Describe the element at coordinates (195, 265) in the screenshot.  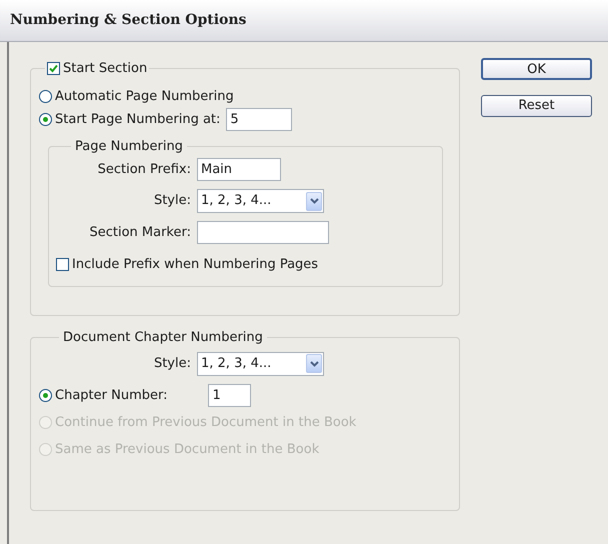
I see `checkbox-label: Include Prefix when Numbering Pages` at that location.